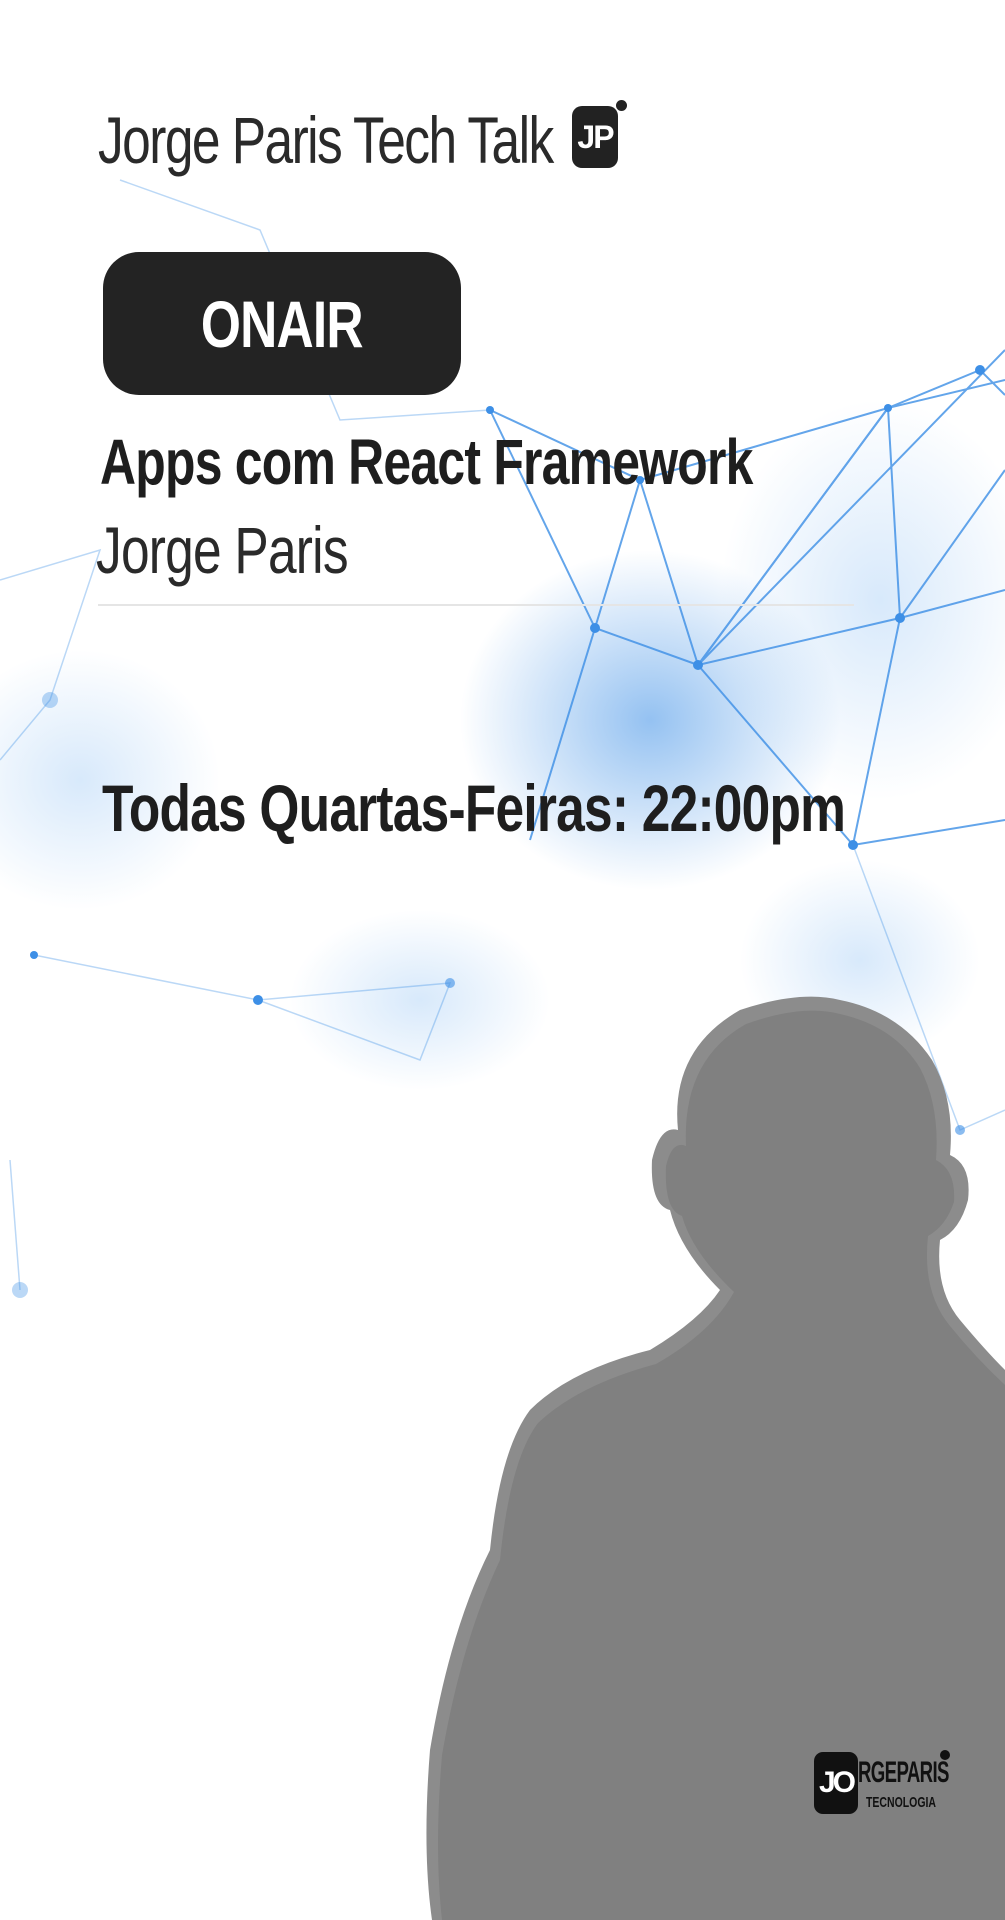  What do you see at coordinates (222, 550) in the screenshot?
I see `speaker-name: Jorge Paris` at bounding box center [222, 550].